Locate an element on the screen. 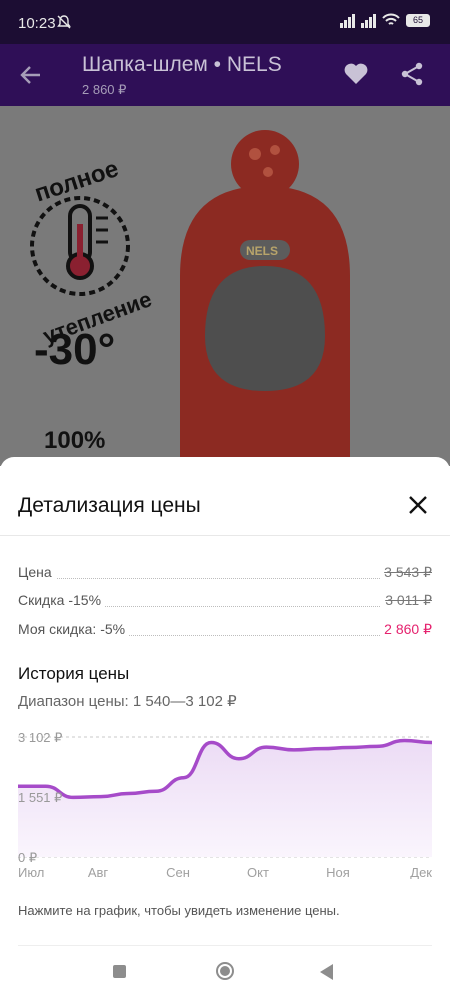  product-price: 2 860 ₽ is located at coordinates (104, 89).